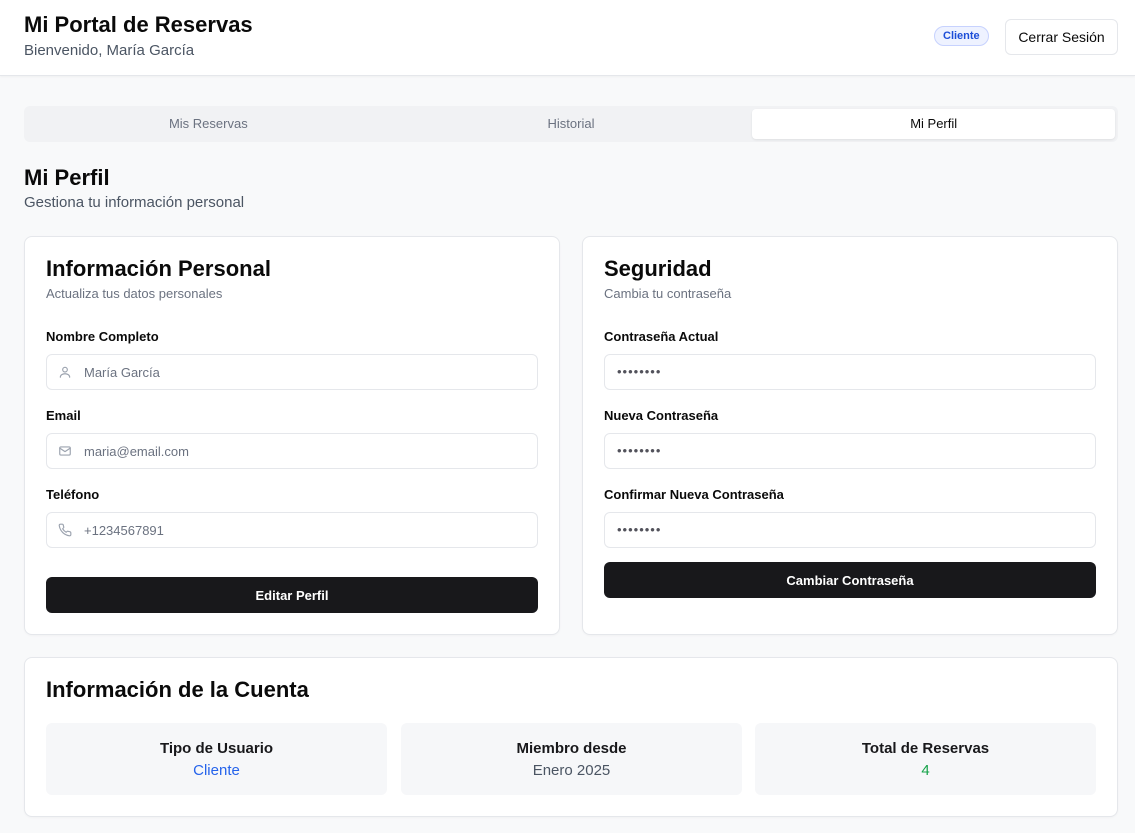 The height and width of the screenshot is (833, 1135). Describe the element at coordinates (177, 689) in the screenshot. I see `account-info-title: Información de la Cuenta` at that location.